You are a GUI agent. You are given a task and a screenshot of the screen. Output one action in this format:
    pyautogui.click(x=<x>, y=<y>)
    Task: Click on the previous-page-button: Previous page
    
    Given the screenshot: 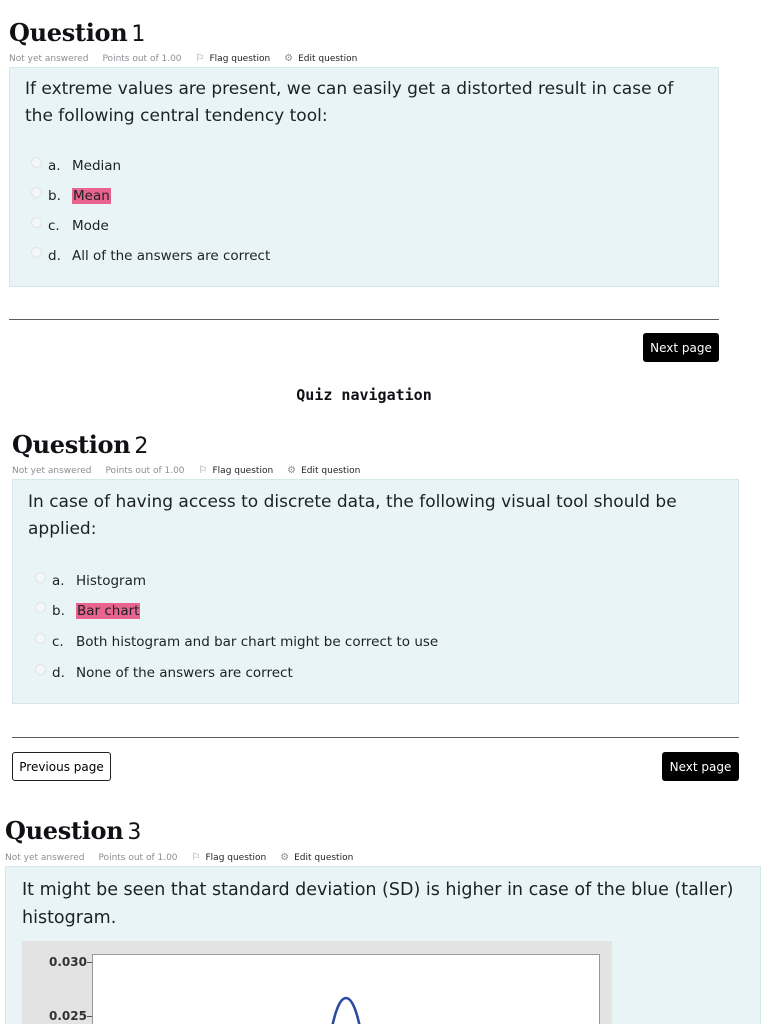 What is the action you would take?
    pyautogui.click(x=61, y=766)
    